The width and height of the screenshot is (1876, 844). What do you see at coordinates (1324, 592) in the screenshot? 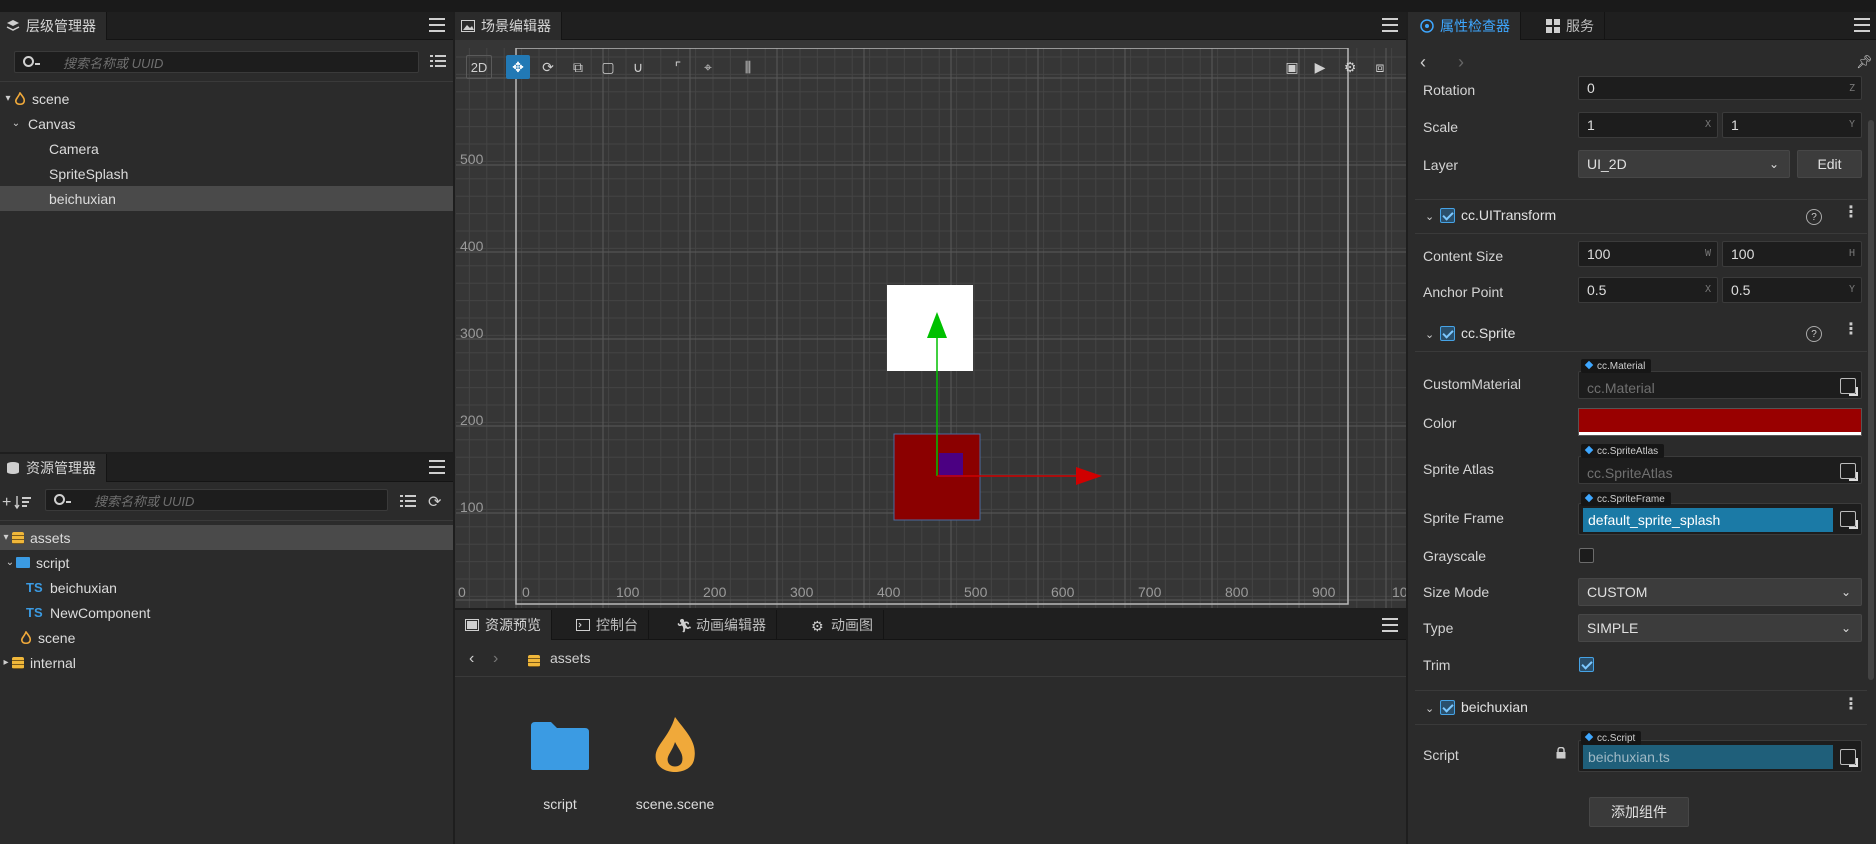
I see `x-tick-label: 900` at bounding box center [1324, 592].